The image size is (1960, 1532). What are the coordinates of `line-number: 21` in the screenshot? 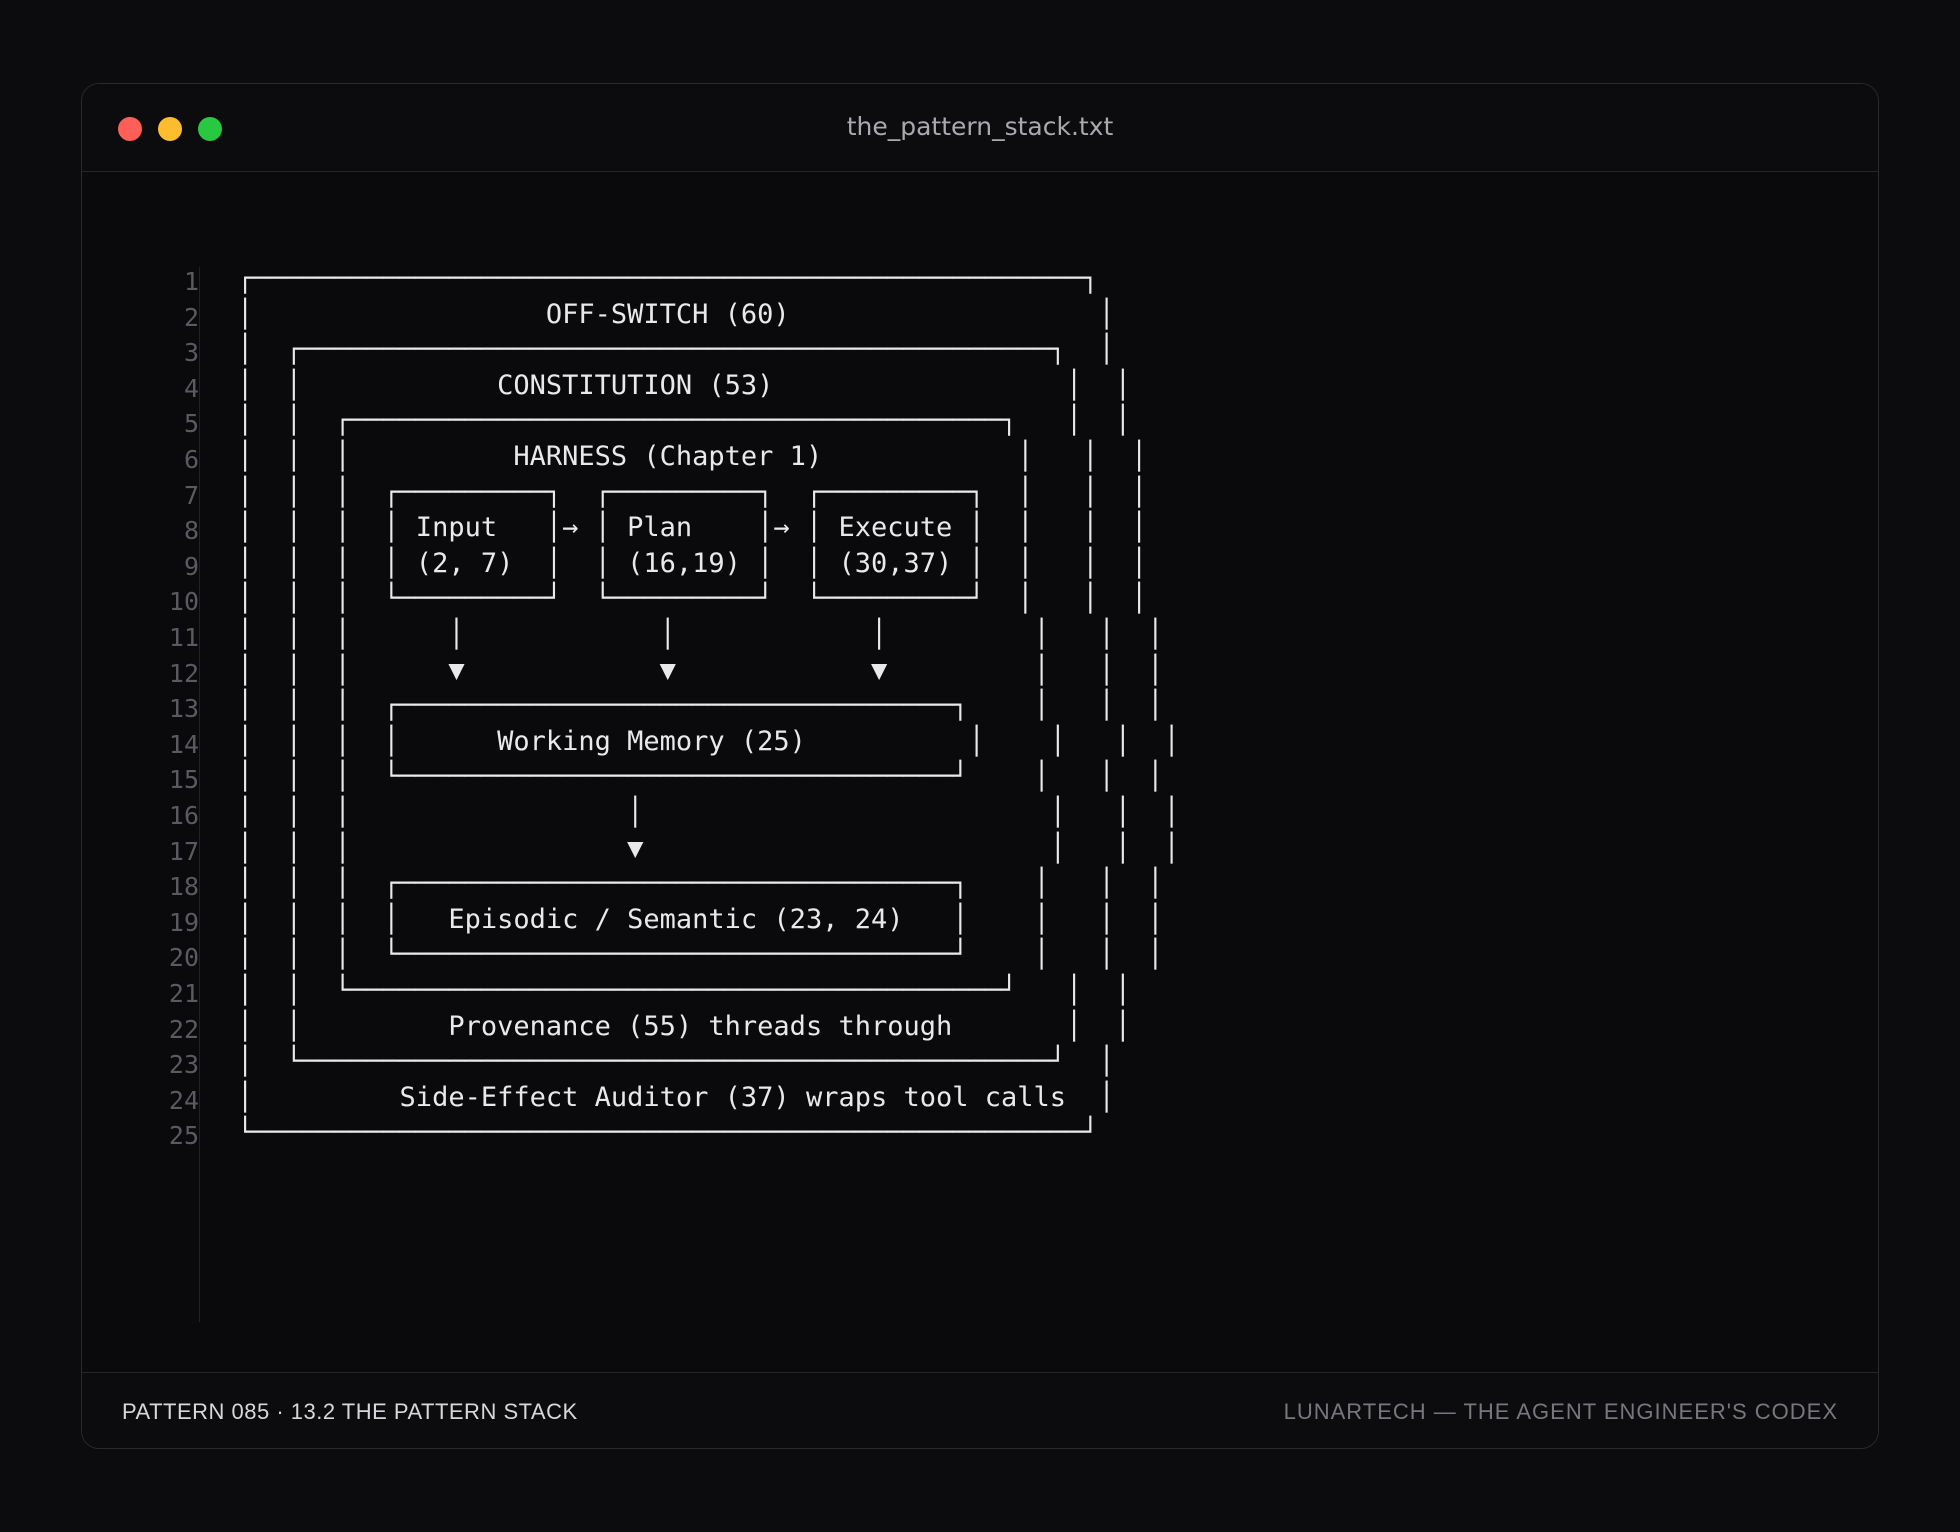 It's located at (183, 993).